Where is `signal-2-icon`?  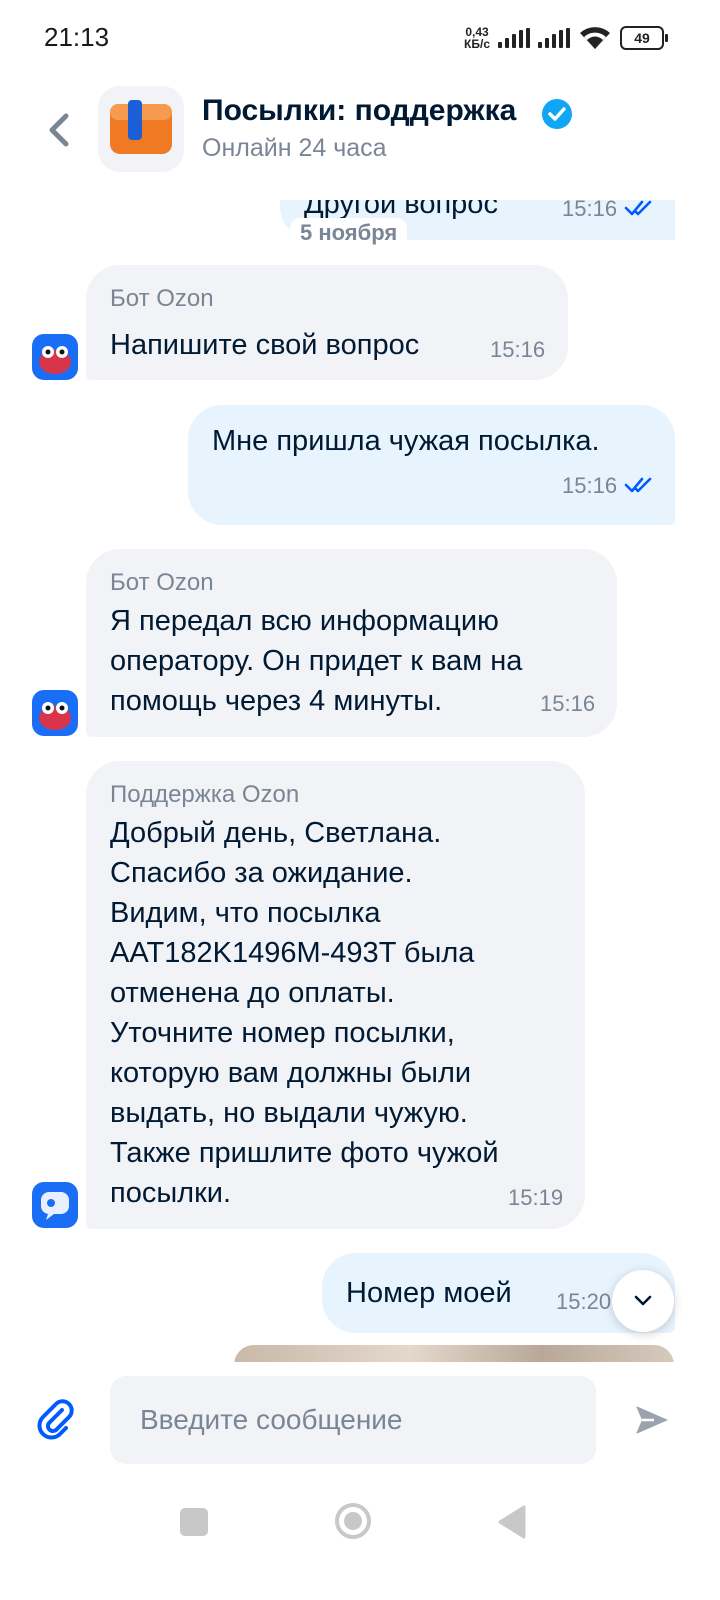 signal-2-icon is located at coordinates (554, 38).